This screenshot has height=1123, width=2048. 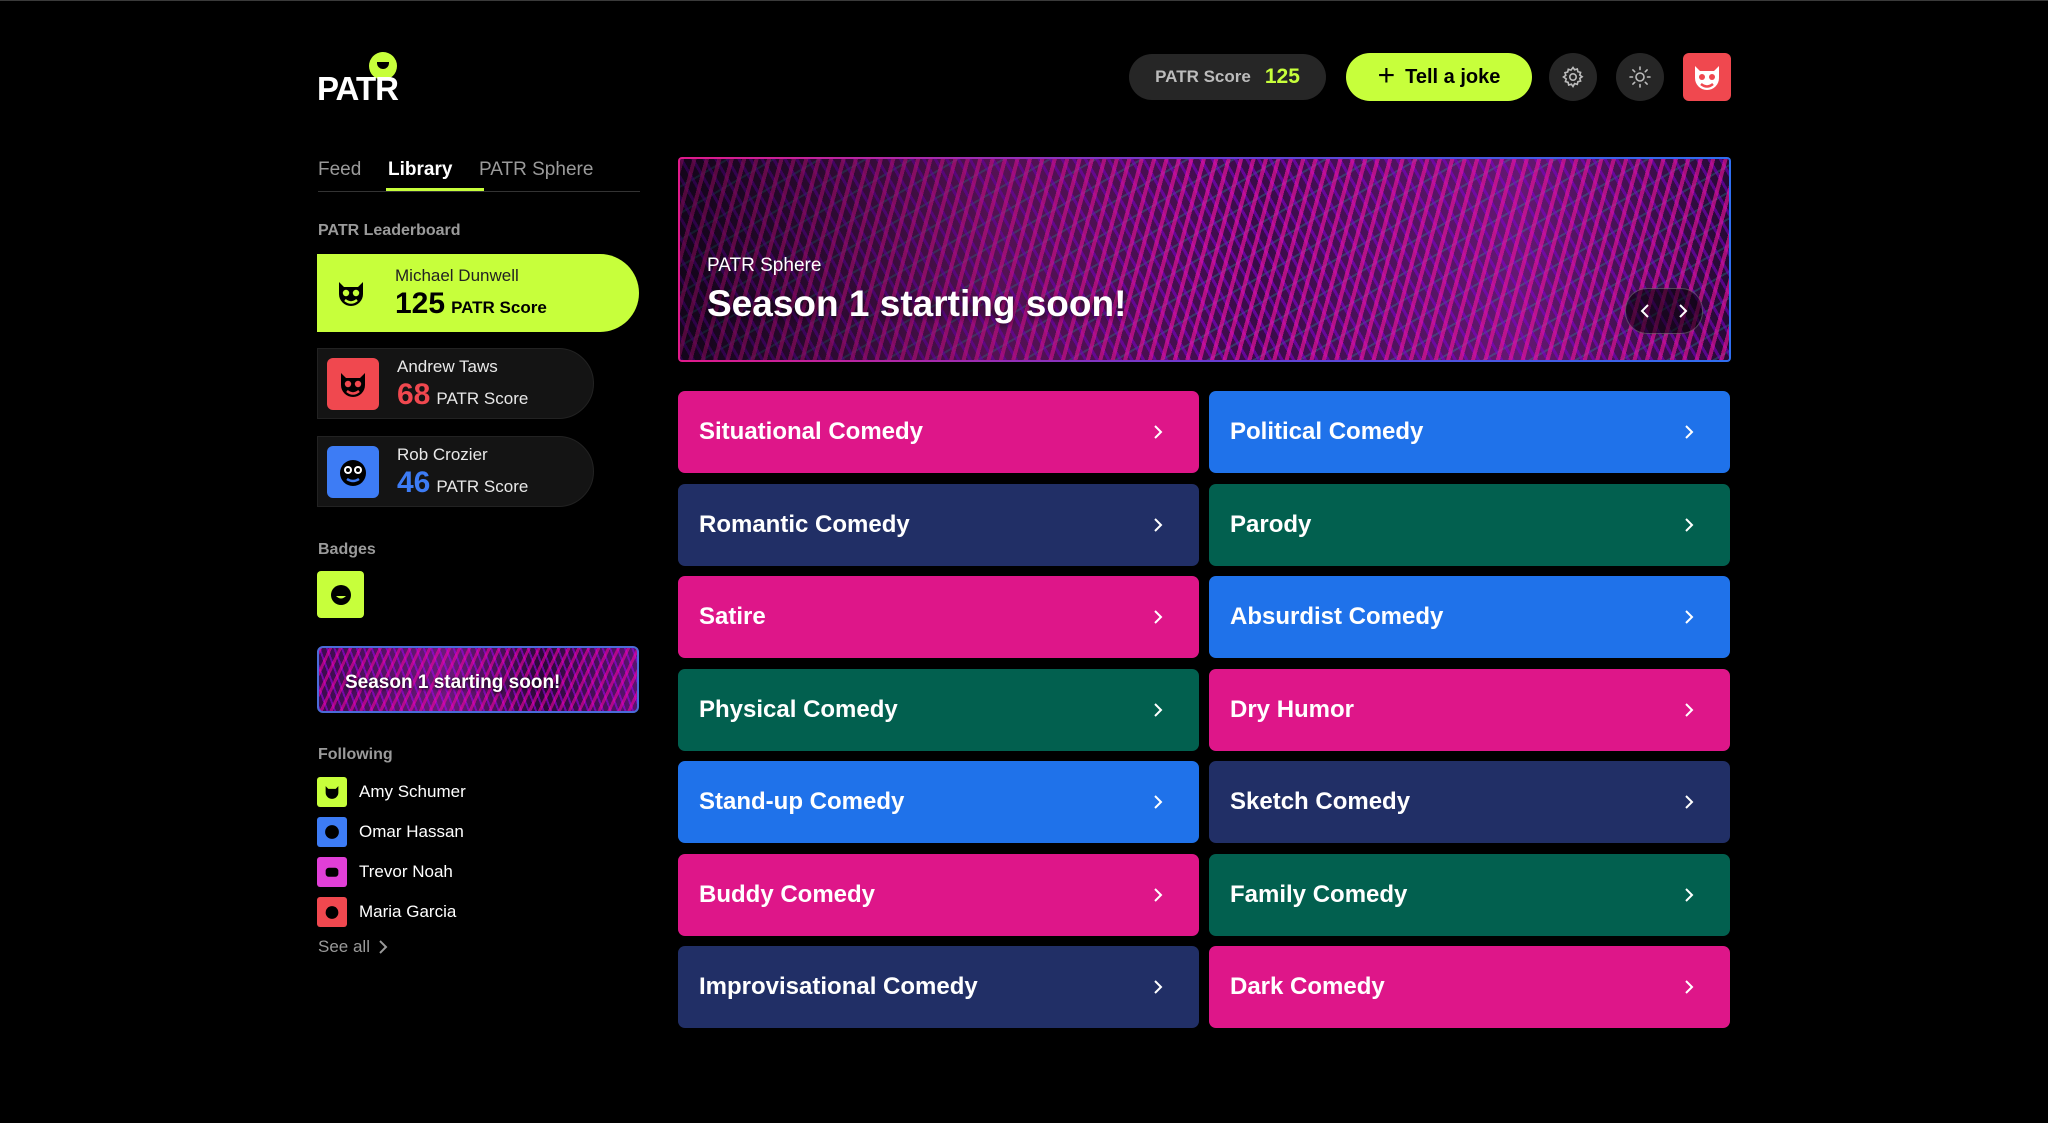 What do you see at coordinates (455, 383) in the screenshot?
I see `leaderboard-entry-2: Andrew Taws 68 PATR Score` at bounding box center [455, 383].